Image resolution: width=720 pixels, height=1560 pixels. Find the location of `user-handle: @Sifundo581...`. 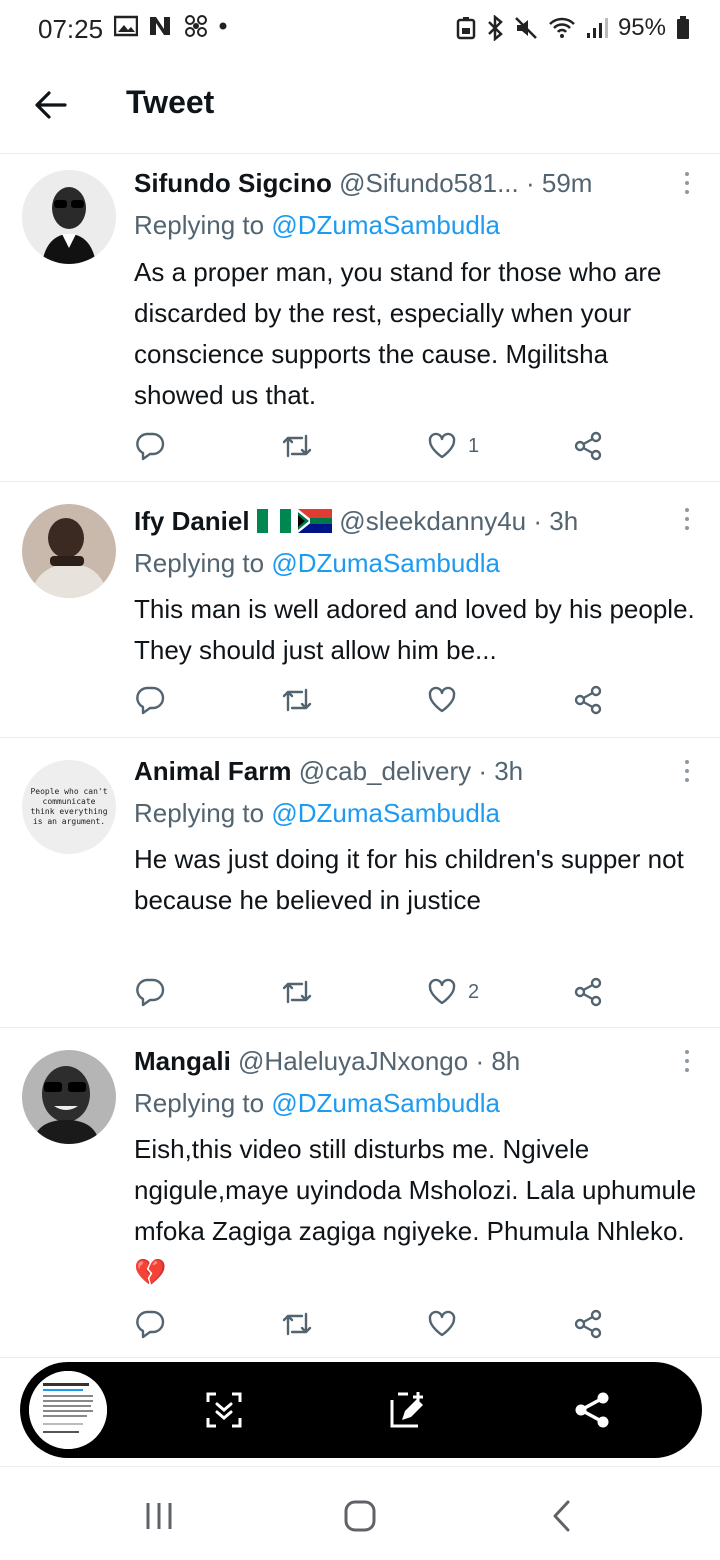

user-handle: @Sifundo581... is located at coordinates (429, 183).